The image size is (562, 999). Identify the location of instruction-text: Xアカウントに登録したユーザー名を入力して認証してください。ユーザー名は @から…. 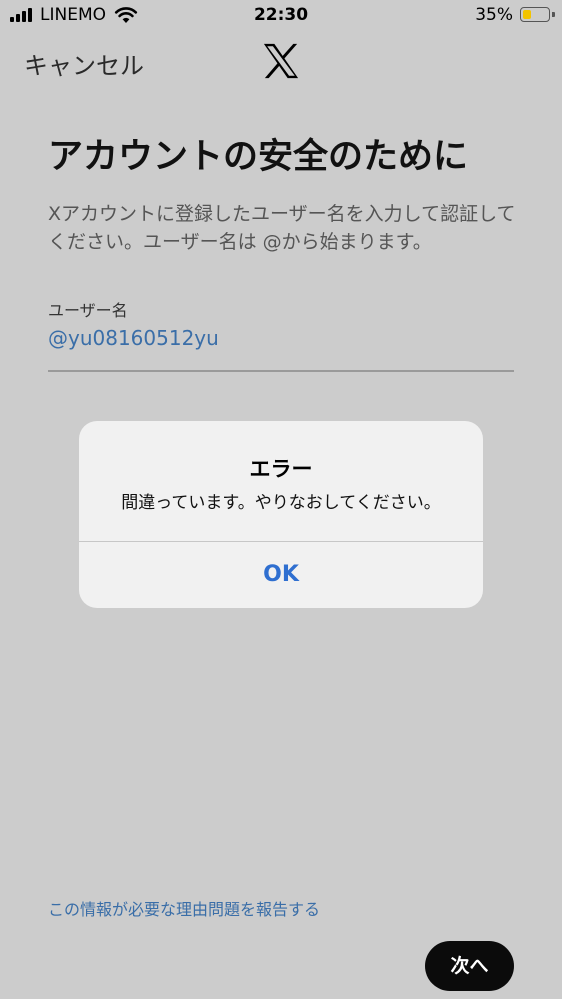
(282, 228).